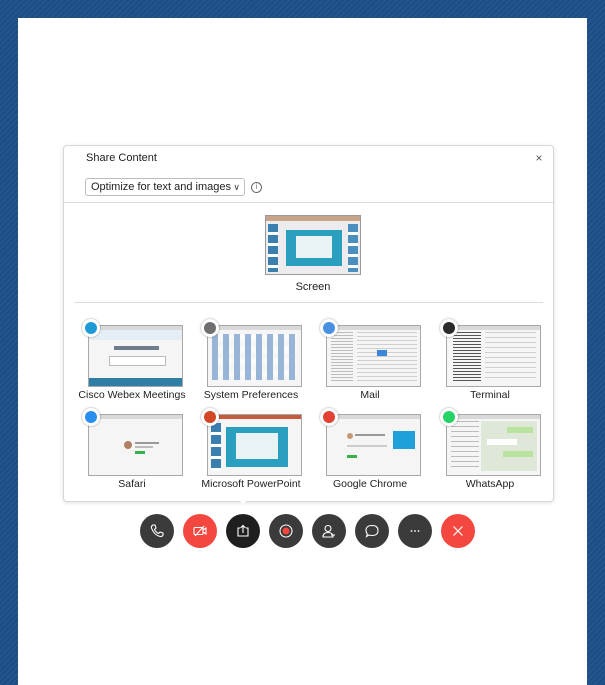  Describe the element at coordinates (329, 417) in the screenshot. I see `chrome-icon` at that location.